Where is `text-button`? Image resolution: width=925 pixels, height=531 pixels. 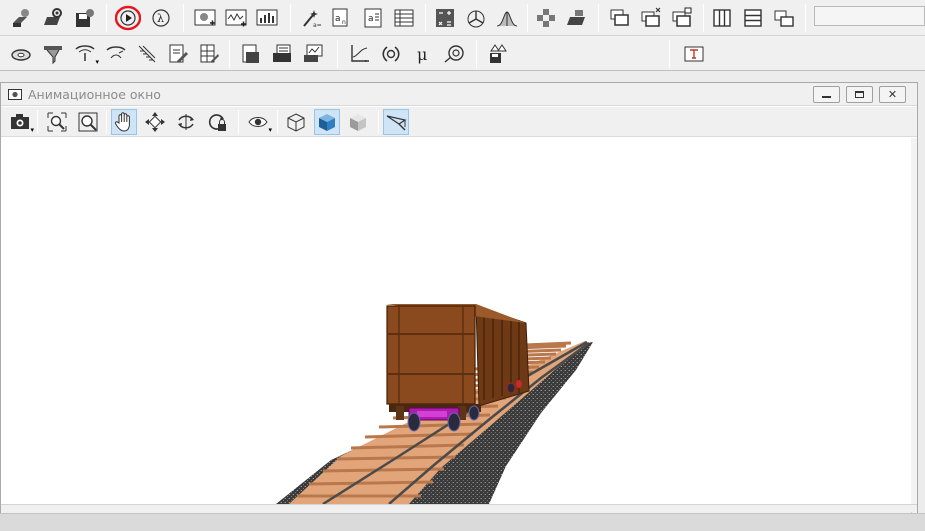 text-button is located at coordinates (694, 54).